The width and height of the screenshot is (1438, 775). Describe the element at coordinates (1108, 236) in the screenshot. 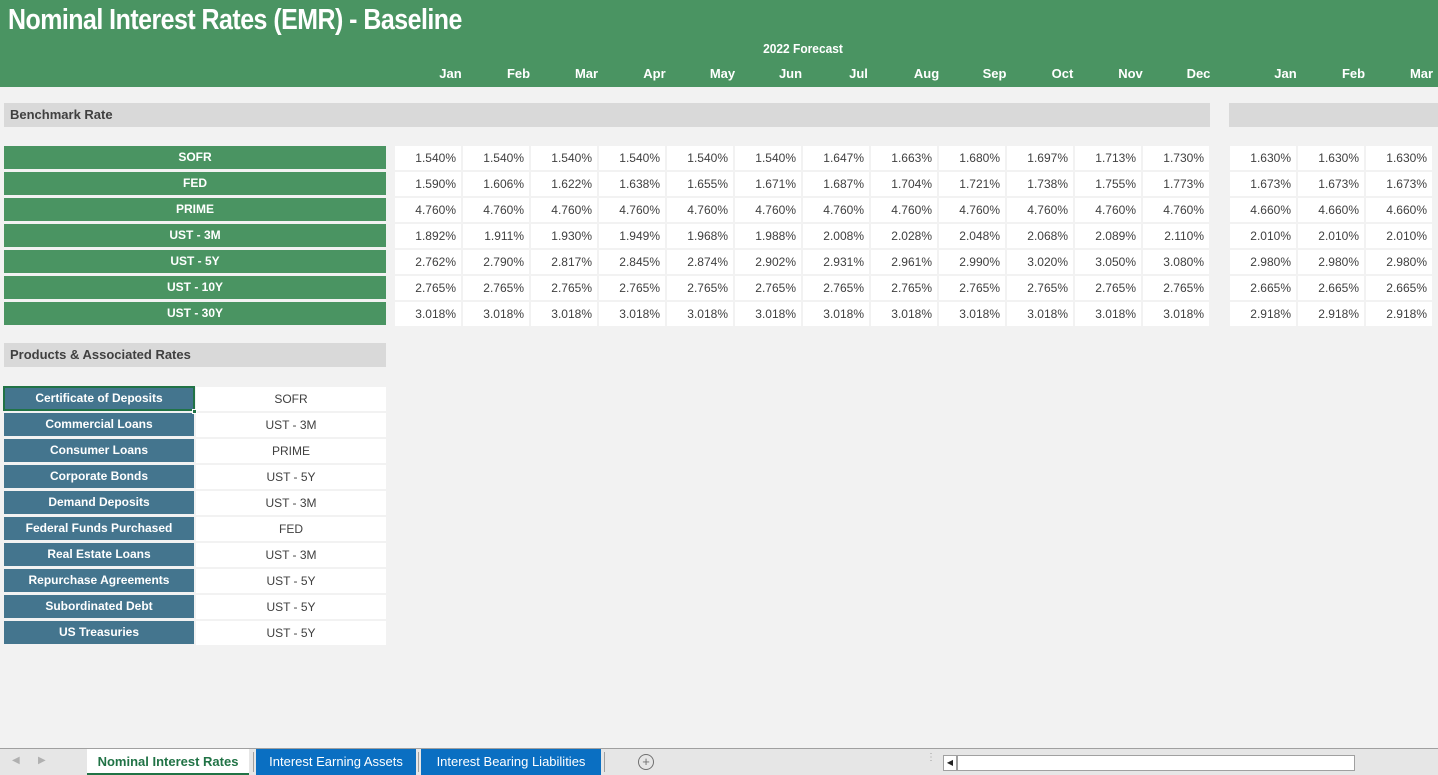

I see `rate-cell: 2.089%` at that location.